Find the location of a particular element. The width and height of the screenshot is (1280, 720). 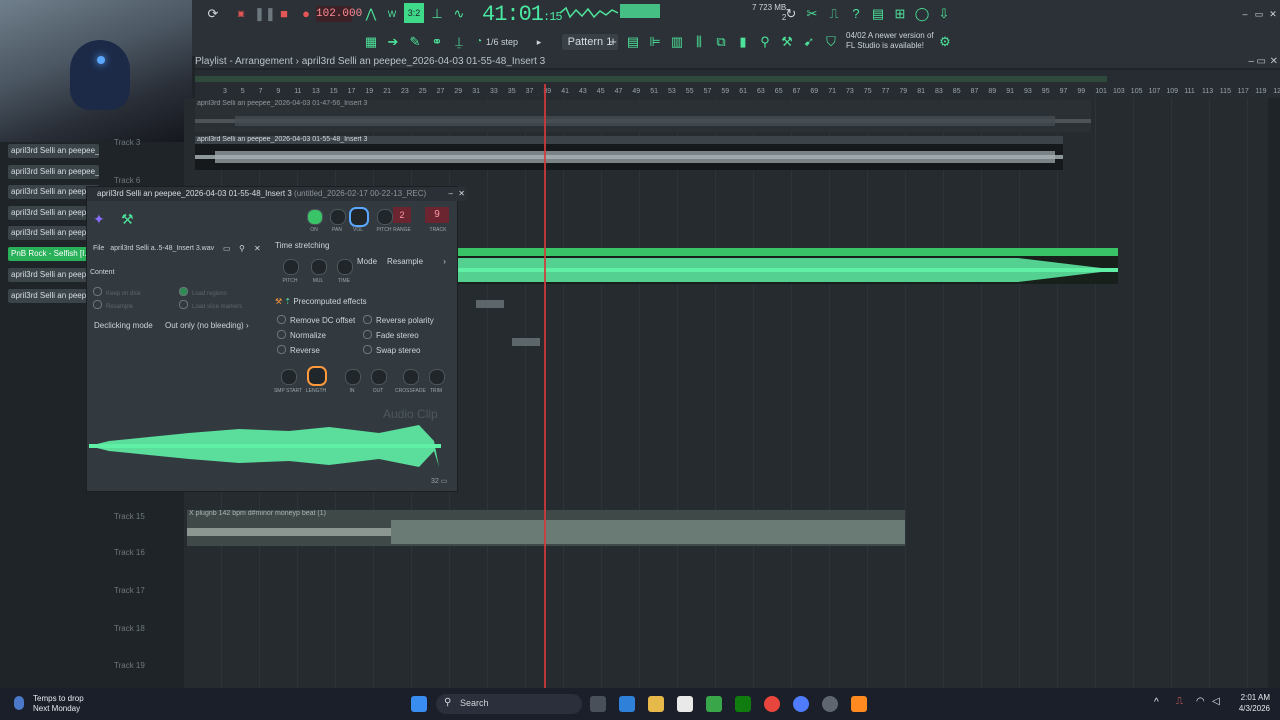

pattern-prev-icon: ▸ is located at coordinates (539, 42).